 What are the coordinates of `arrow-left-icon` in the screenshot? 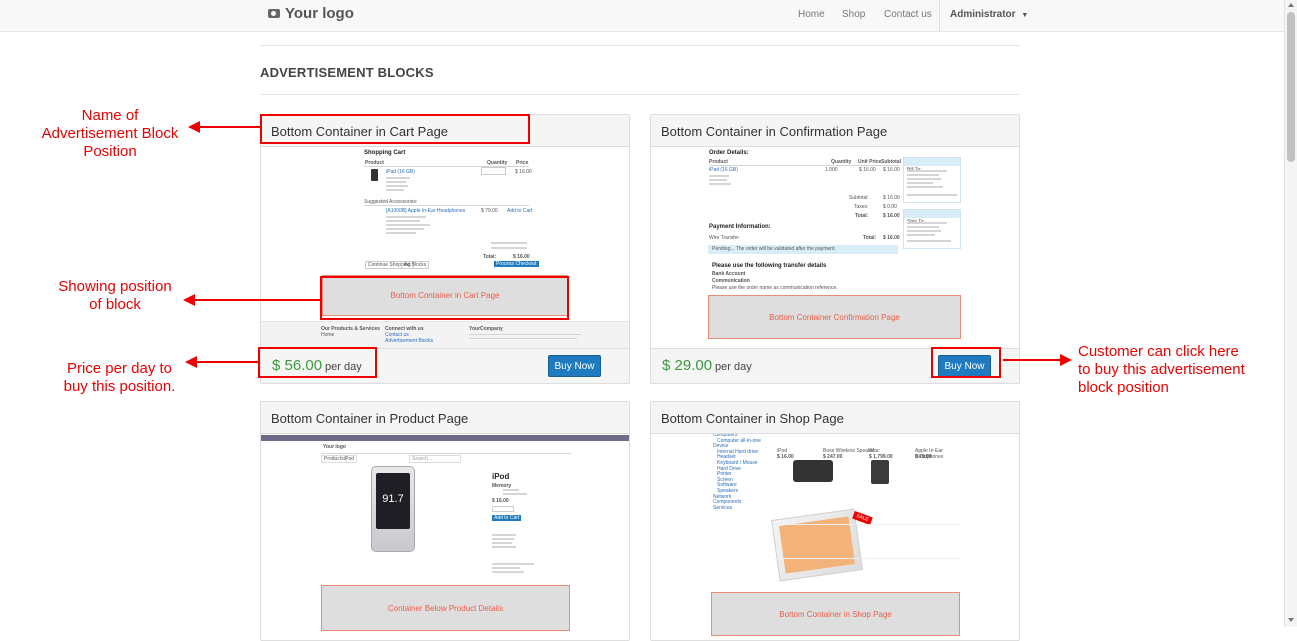 It's located at (189, 300).